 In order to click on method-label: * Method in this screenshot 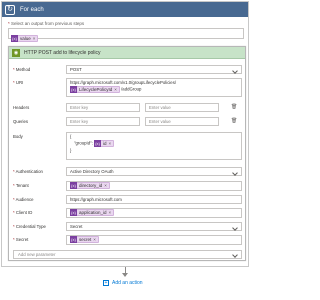, I will do `click(22, 69)`.